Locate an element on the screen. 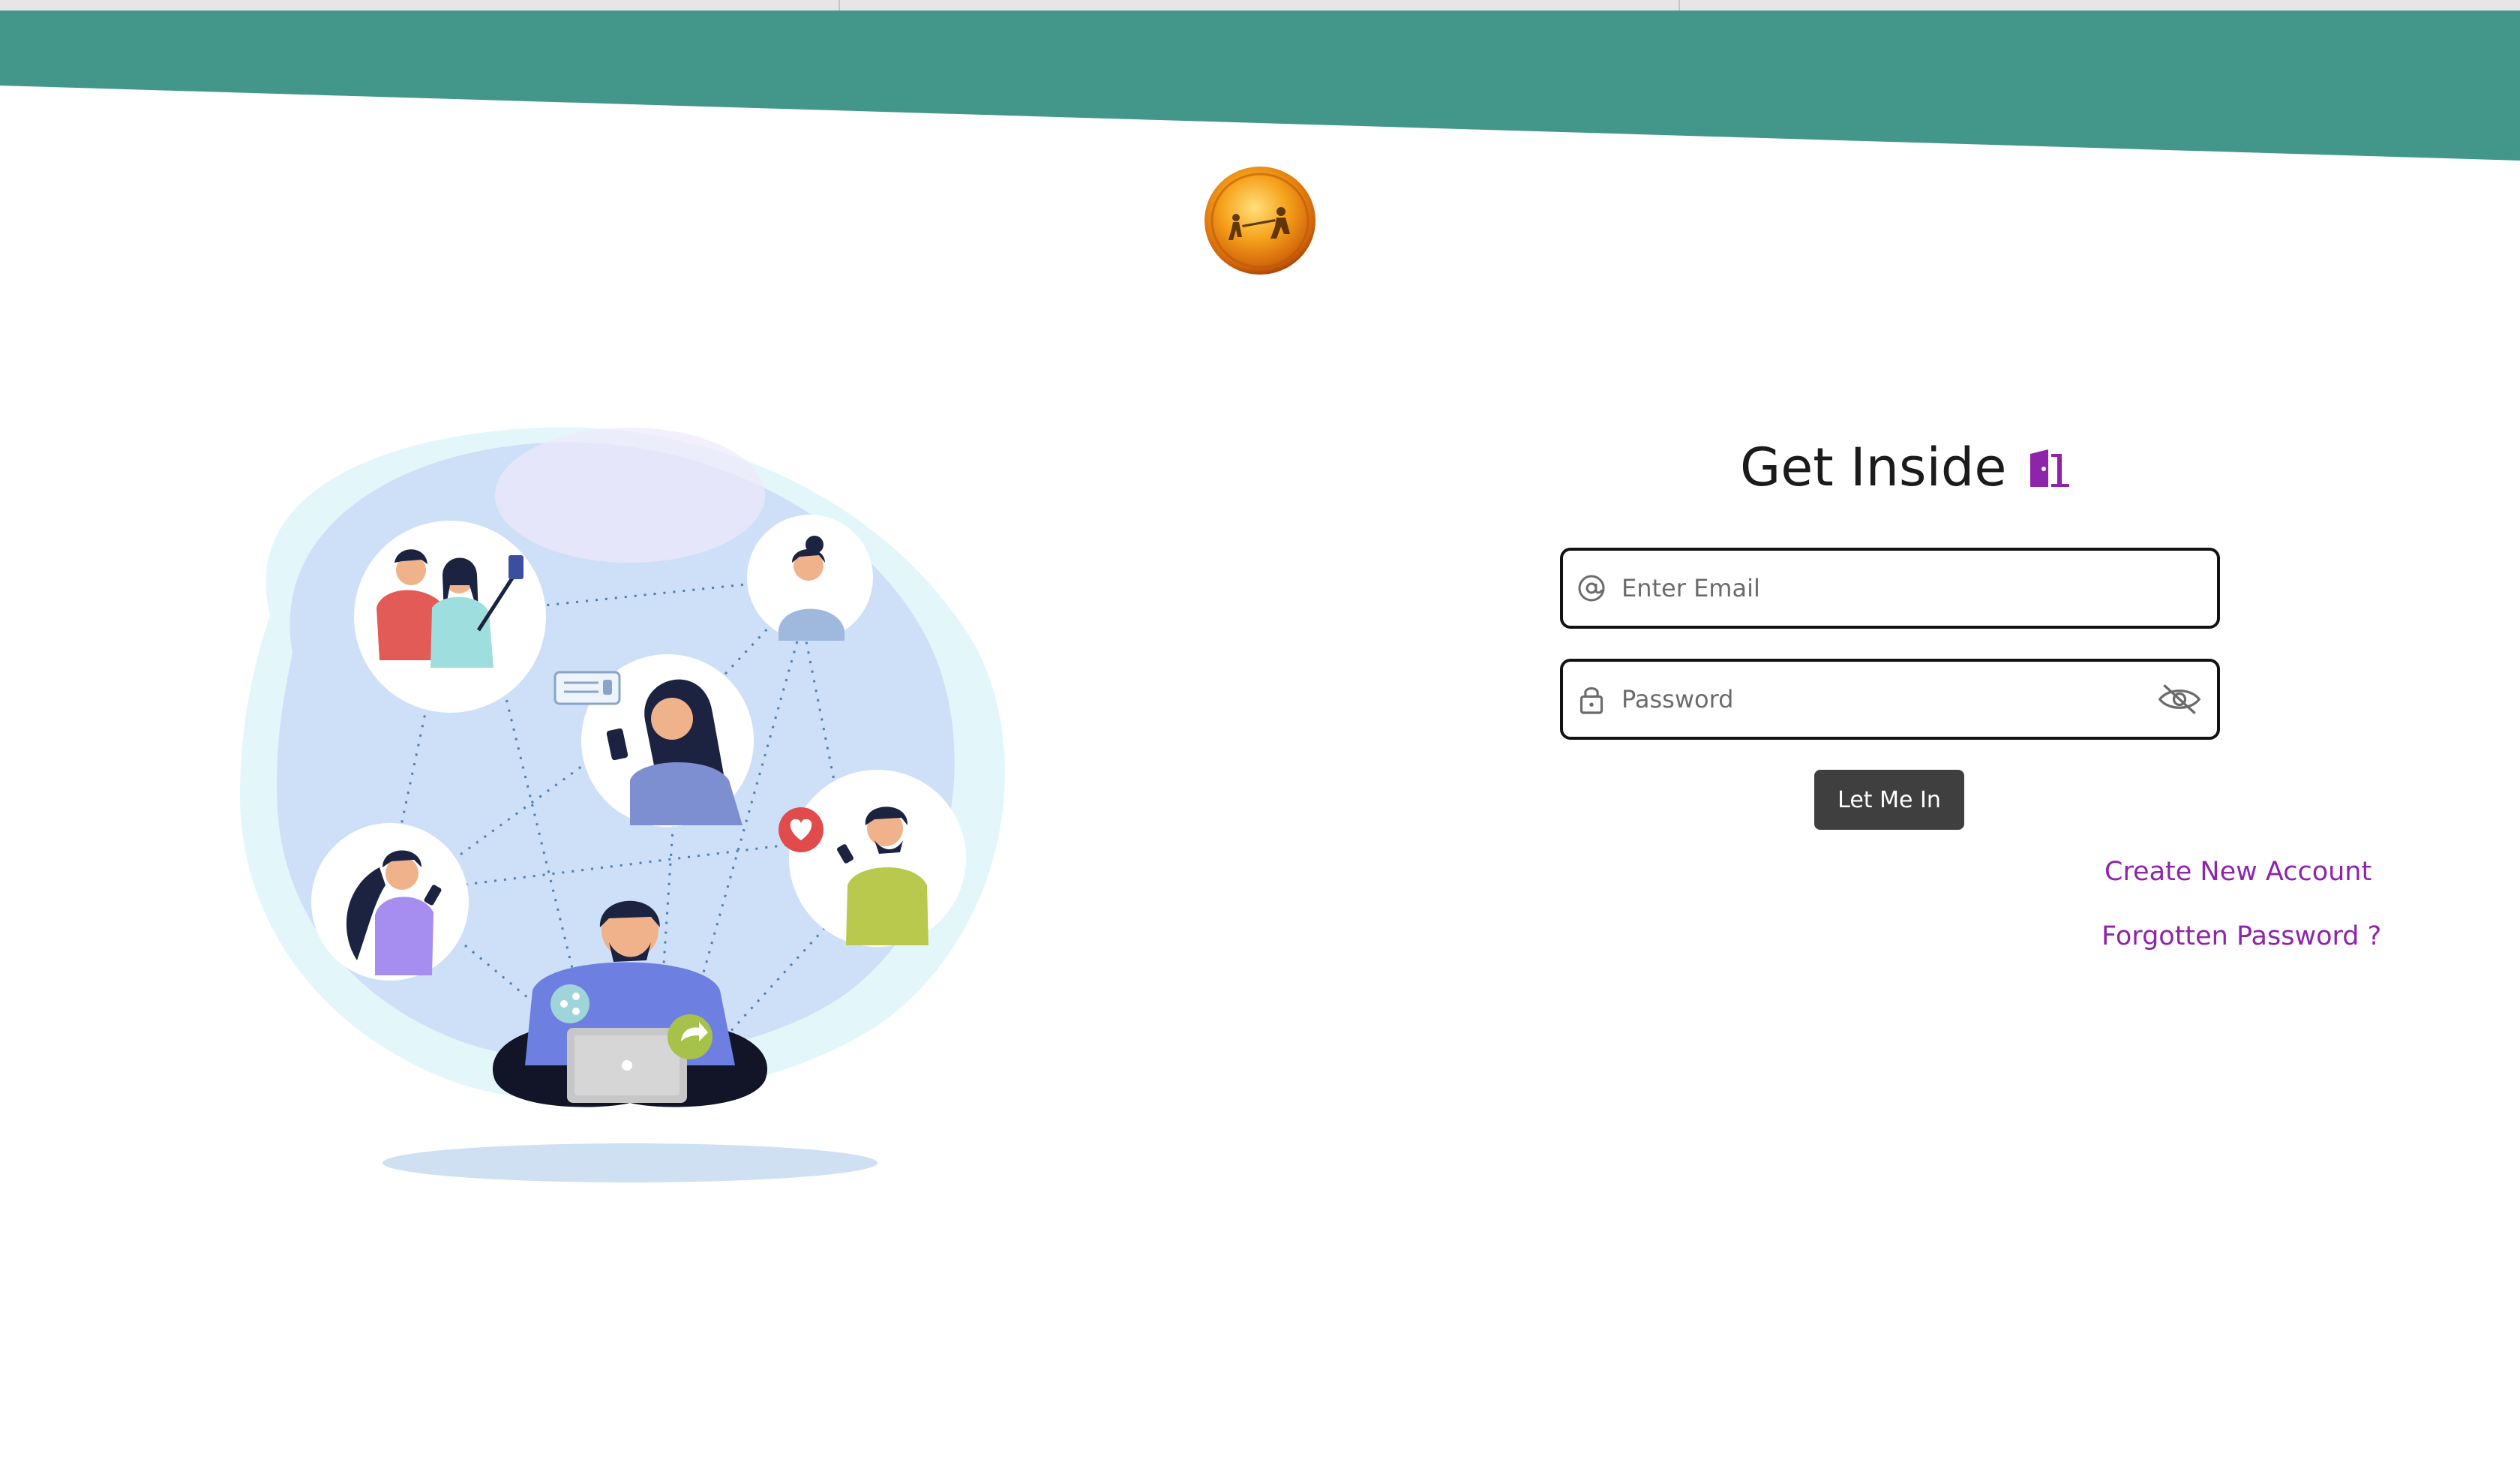 The image size is (2520, 1466). header-band is located at coordinates (1260, 86).